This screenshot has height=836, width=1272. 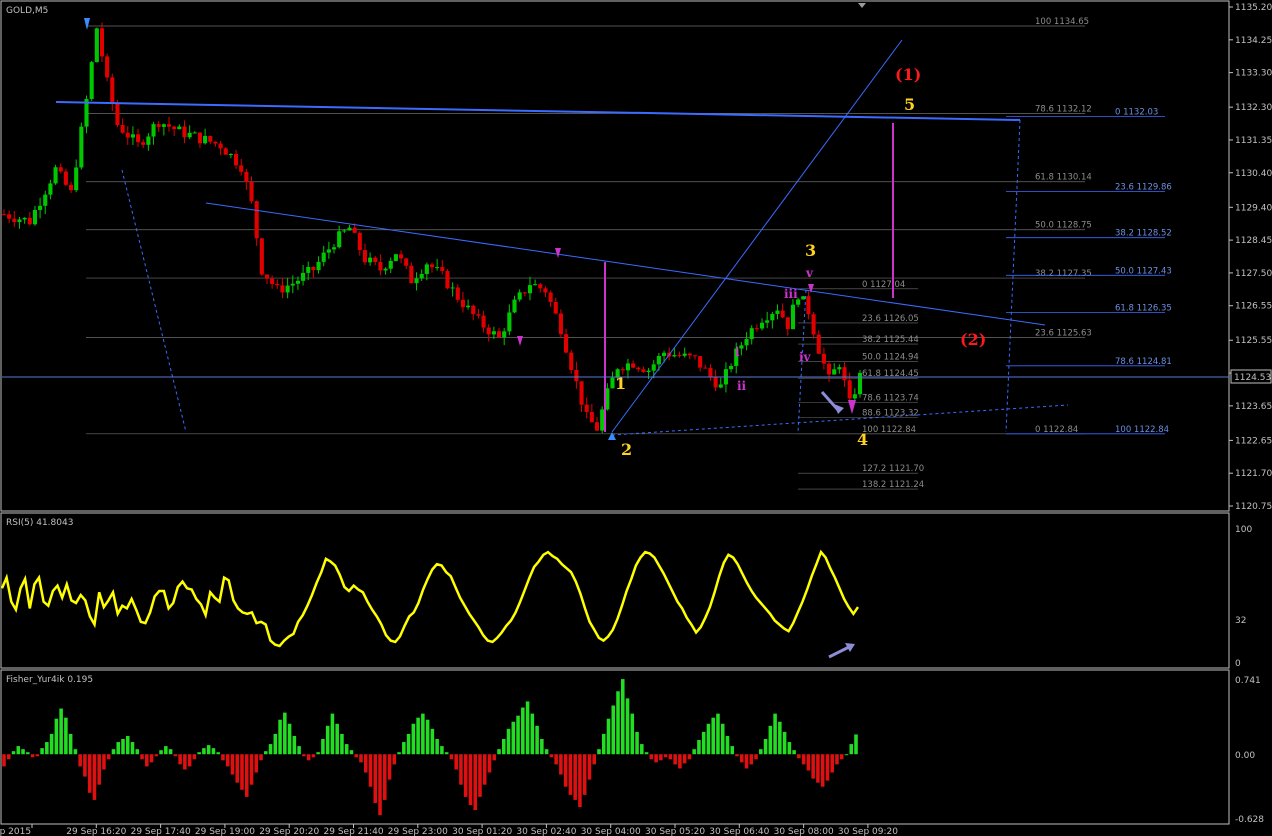 What do you see at coordinates (909, 104) in the screenshot?
I see `wave-label-5: 5` at bounding box center [909, 104].